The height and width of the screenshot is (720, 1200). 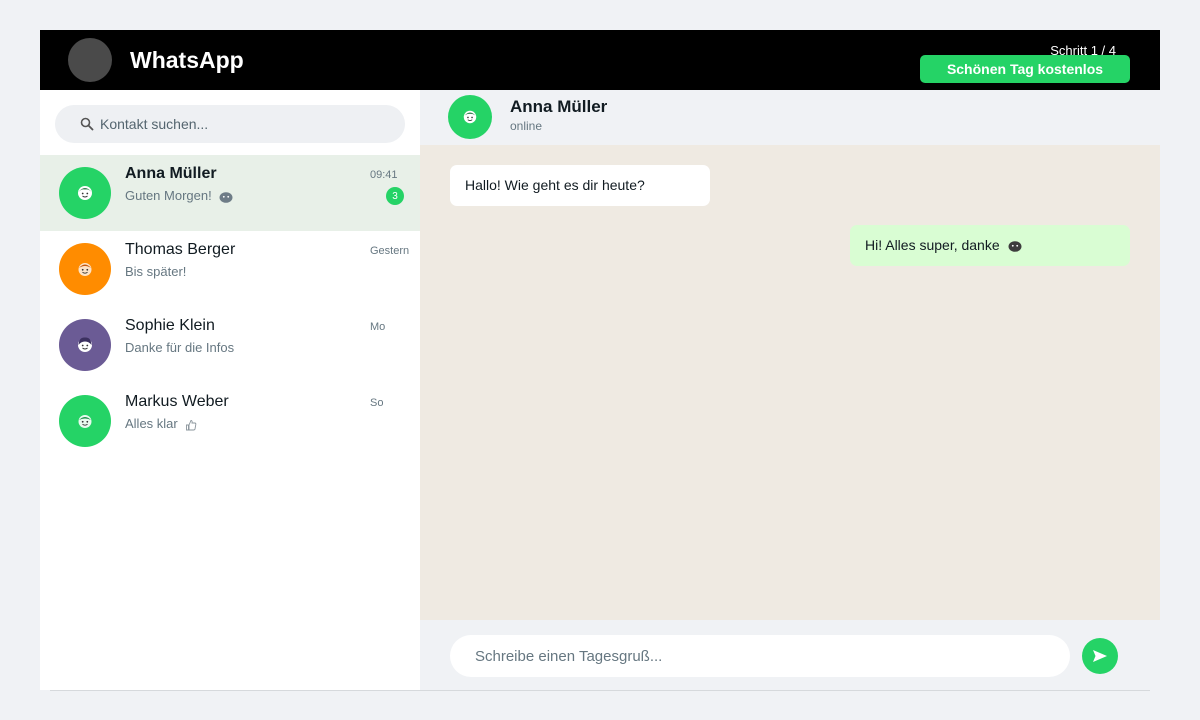 I want to click on contact-name: Markus Weber, so click(x=177, y=401).